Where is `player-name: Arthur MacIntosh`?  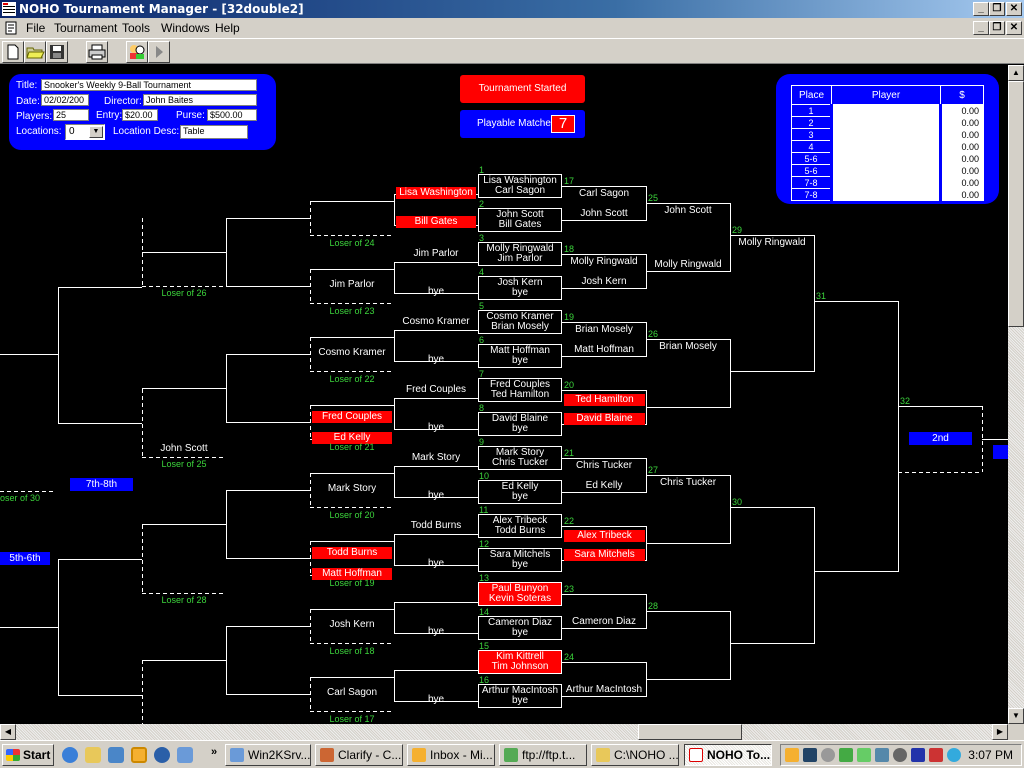
player-name: Arthur MacIntosh is located at coordinates (604, 689).